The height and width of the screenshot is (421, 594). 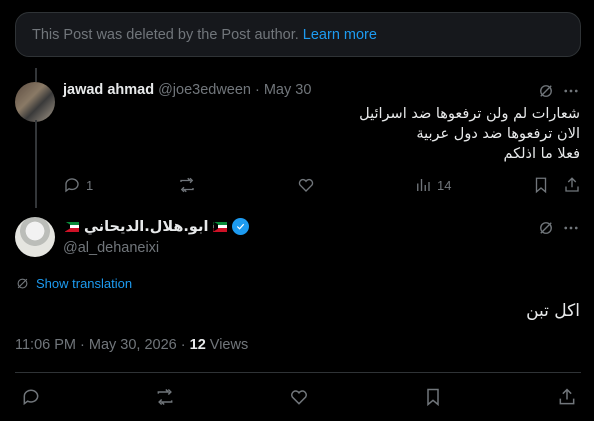 I want to click on verified-badge-icon, so click(x=241, y=226).